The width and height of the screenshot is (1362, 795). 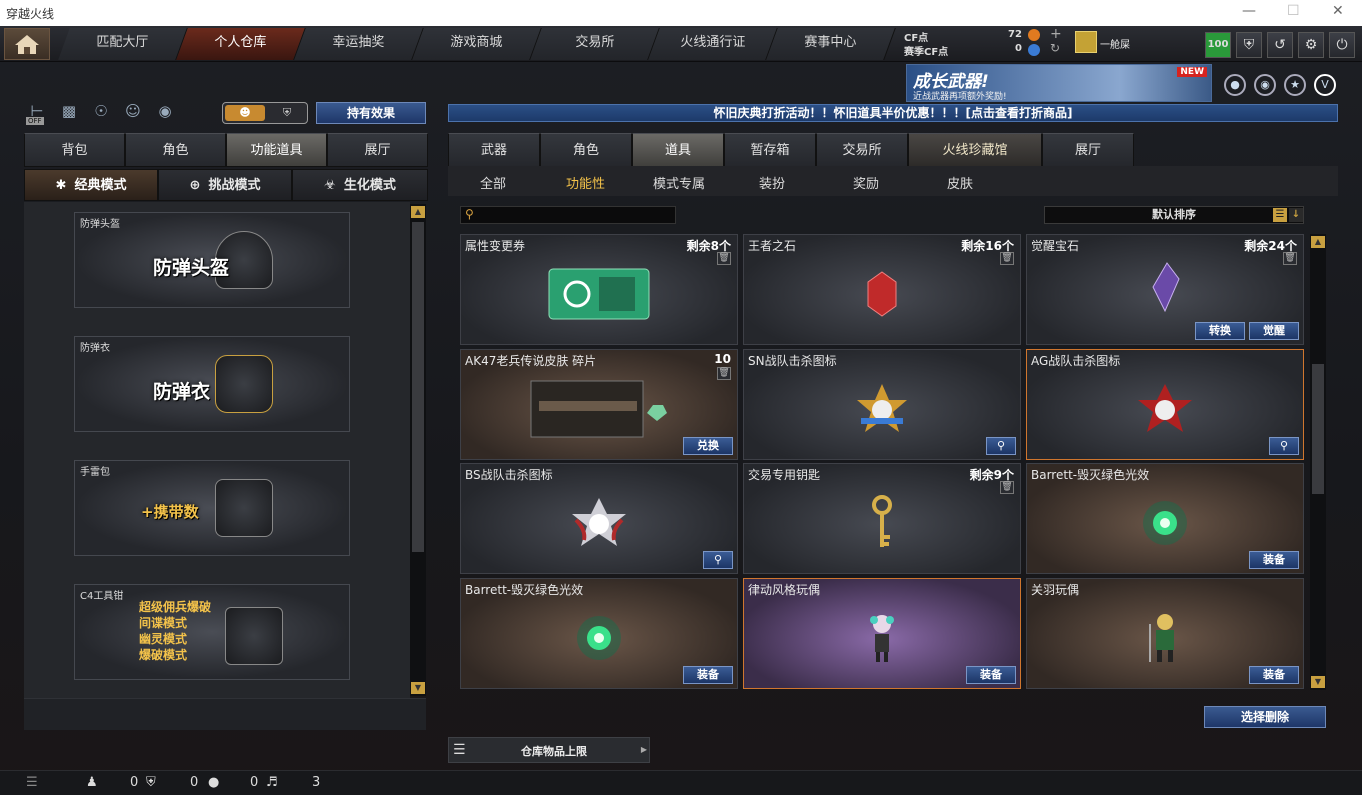 I want to click on expand-arrow-icon: ▶, so click(x=644, y=749).